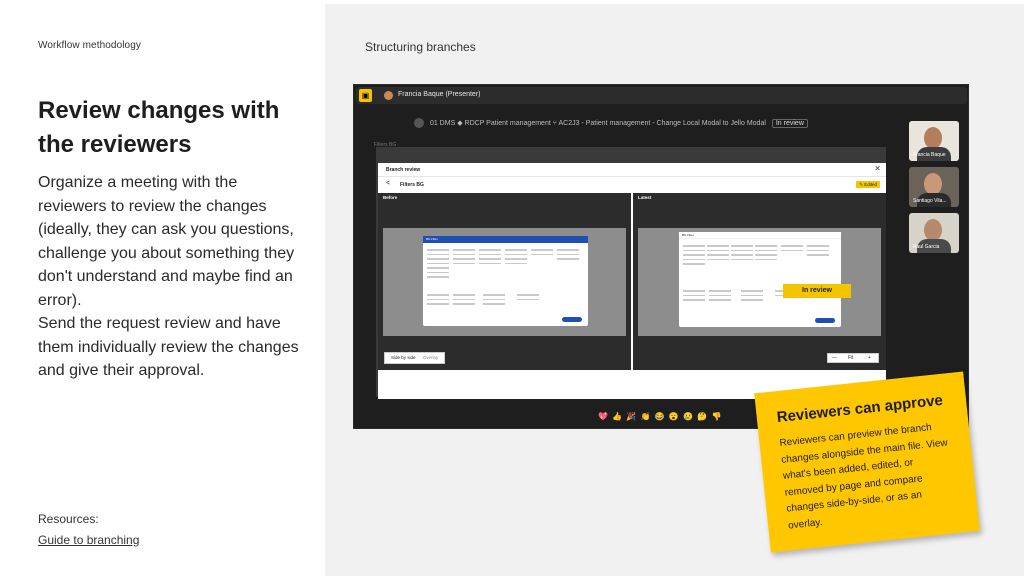 The width and height of the screenshot is (1024, 576). Describe the element at coordinates (505, 239) in the screenshot. I see `before-frame-header: BG Filter` at that location.